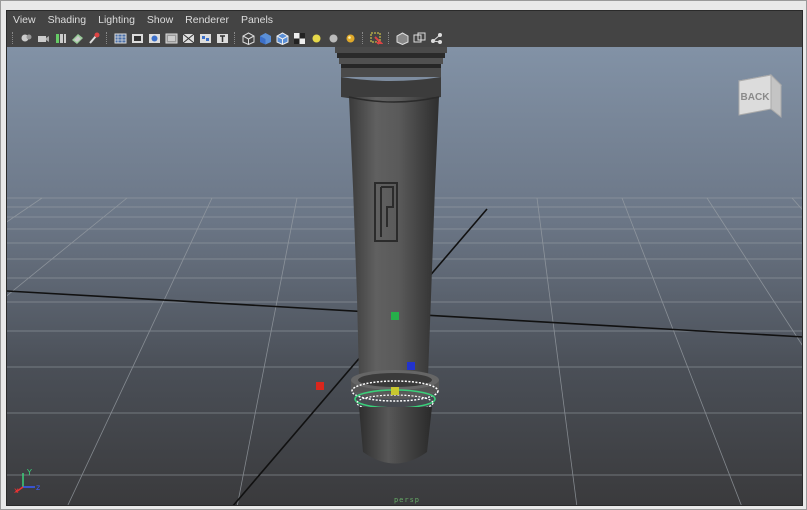 The width and height of the screenshot is (807, 510). I want to click on move-y-handle, so click(395, 316).